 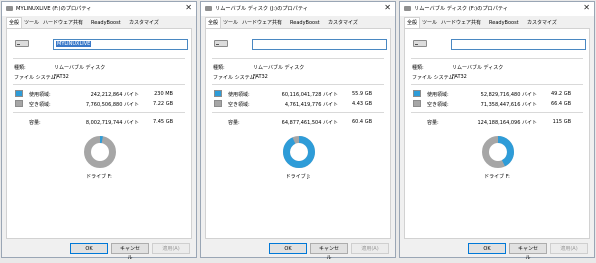 I want to click on volume-name-text: MYLINUXLIVE, so click(x=74, y=44).